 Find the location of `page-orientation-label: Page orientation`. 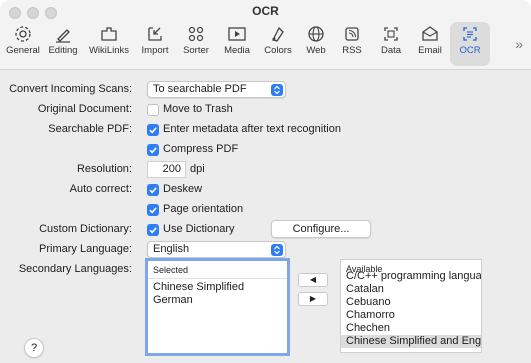

page-orientation-label: Page orientation is located at coordinates (203, 209).